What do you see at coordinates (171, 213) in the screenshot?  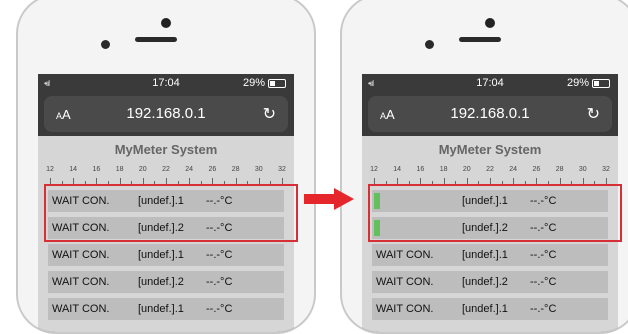 I see `highlight-box-before` at bounding box center [171, 213].